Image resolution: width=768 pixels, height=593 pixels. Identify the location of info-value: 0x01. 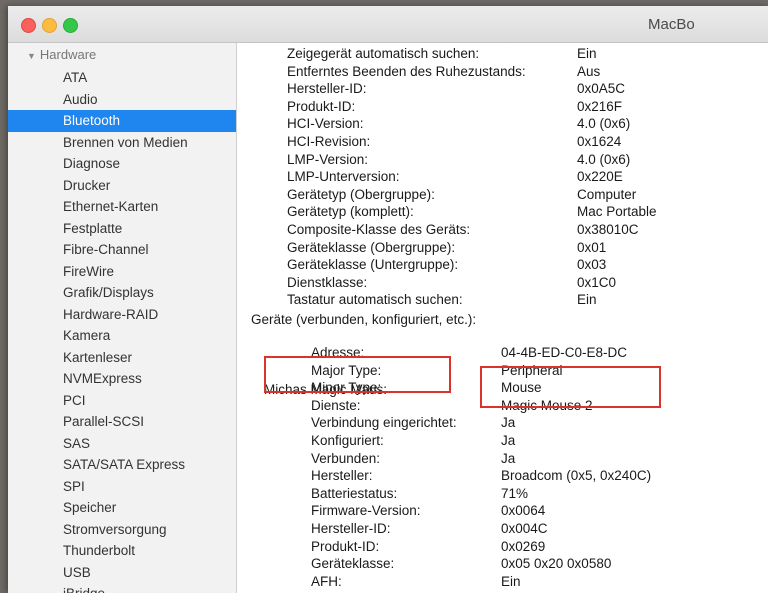
(592, 247).